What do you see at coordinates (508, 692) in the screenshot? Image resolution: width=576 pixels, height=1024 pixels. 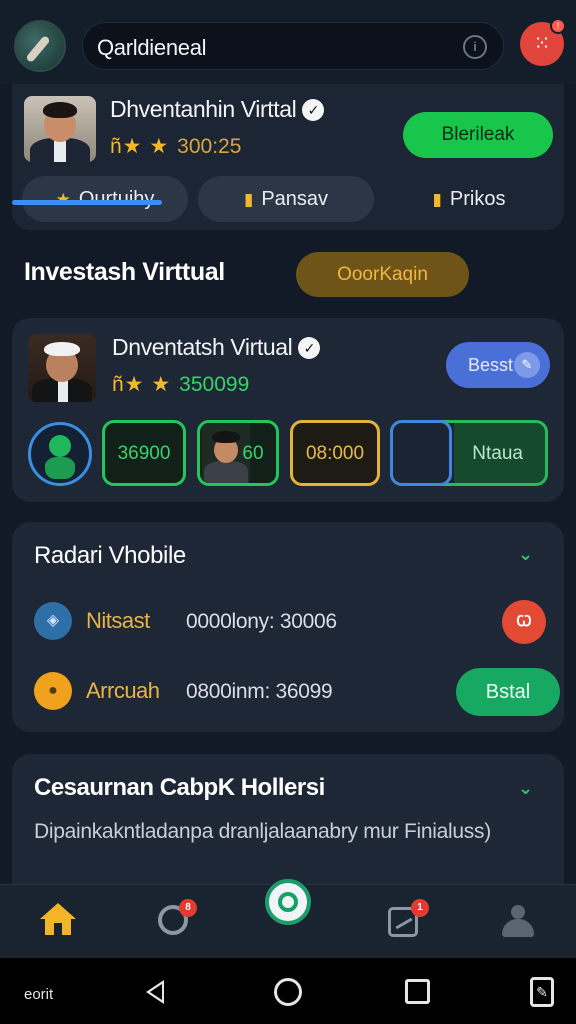 I see `install-button: Bstal` at bounding box center [508, 692].